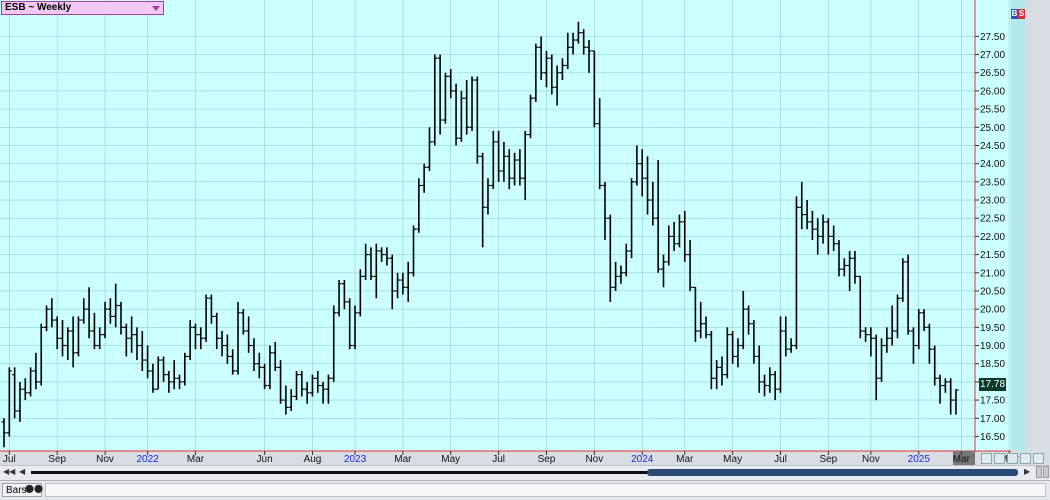 The width and height of the screenshot is (1050, 500). What do you see at coordinates (992, 37) in the screenshot?
I see `y-tick-label: 27.50` at bounding box center [992, 37].